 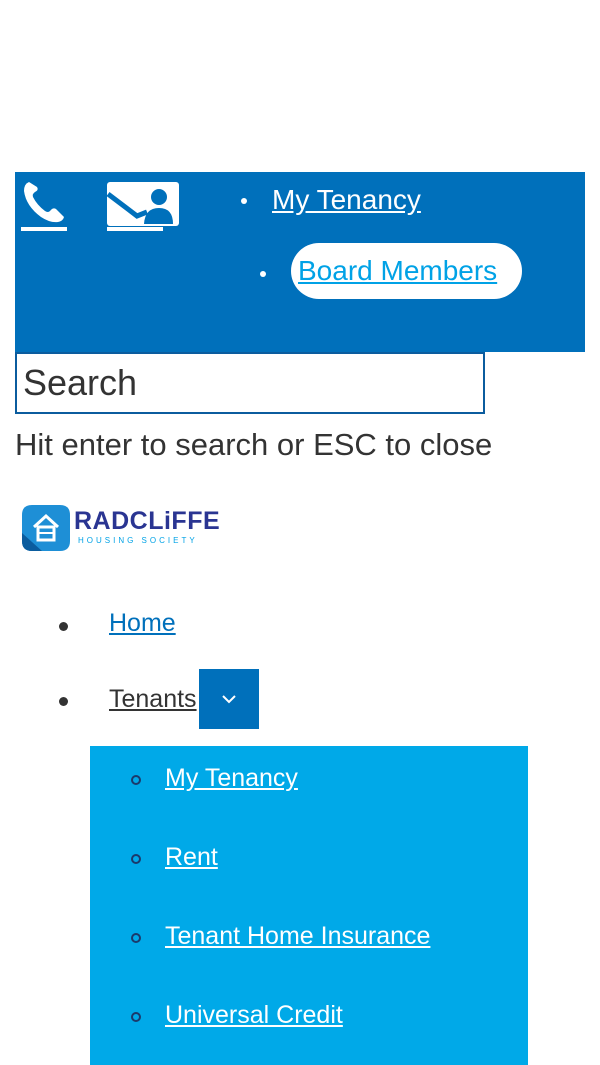 What do you see at coordinates (407, 271) in the screenshot?
I see `top-menu-board-members: Board Members` at bounding box center [407, 271].